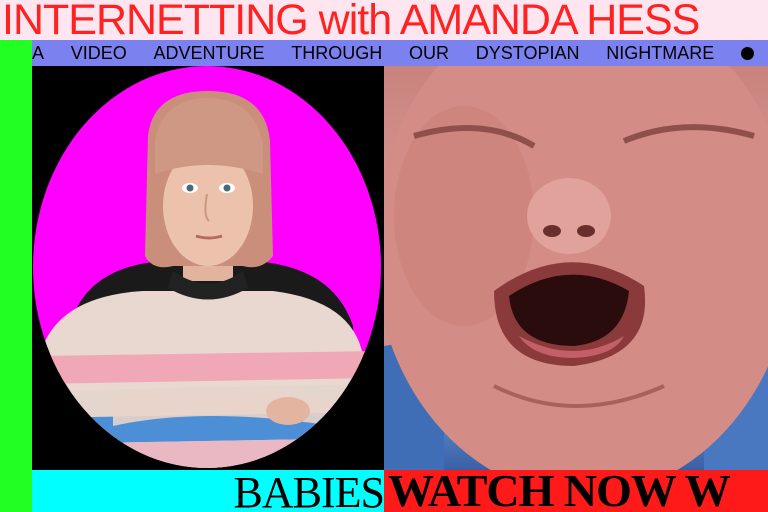 The width and height of the screenshot is (768, 512). I want to click on tagline-word: OUR, so click(429, 53).